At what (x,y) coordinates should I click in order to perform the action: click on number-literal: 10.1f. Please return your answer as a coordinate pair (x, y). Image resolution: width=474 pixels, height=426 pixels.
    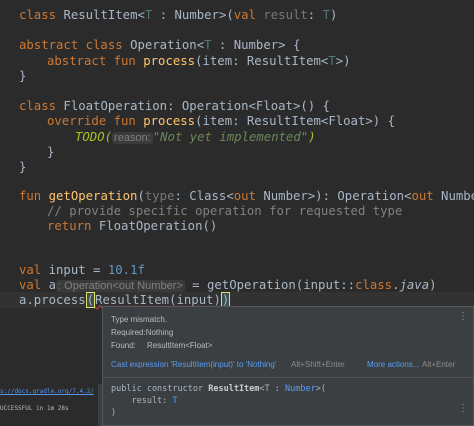
    Looking at the image, I should click on (126, 270).